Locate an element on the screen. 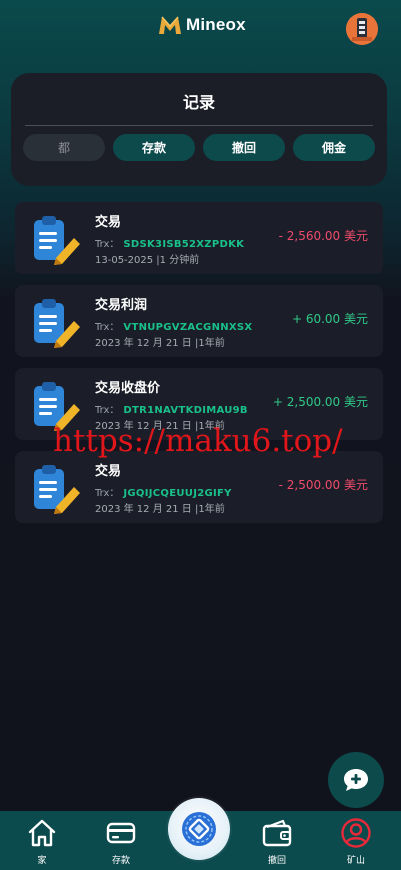  nav-withdraw-label: 撤回 is located at coordinates (276, 861).